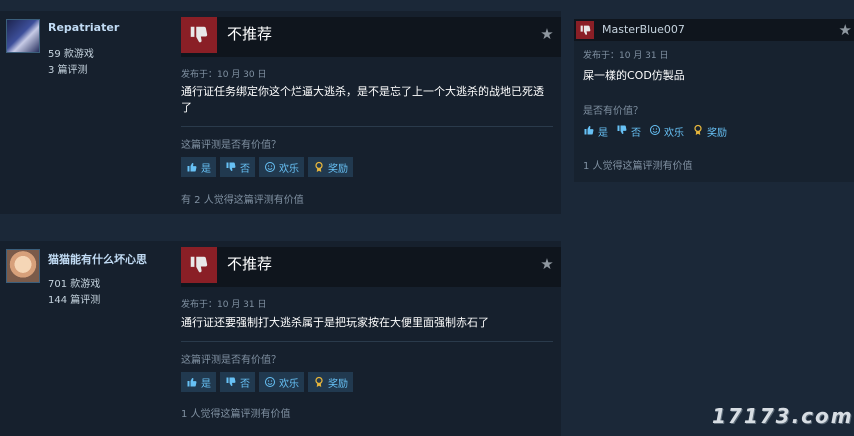  I want to click on post-date: 发布于：10 月 30 日, so click(224, 75).